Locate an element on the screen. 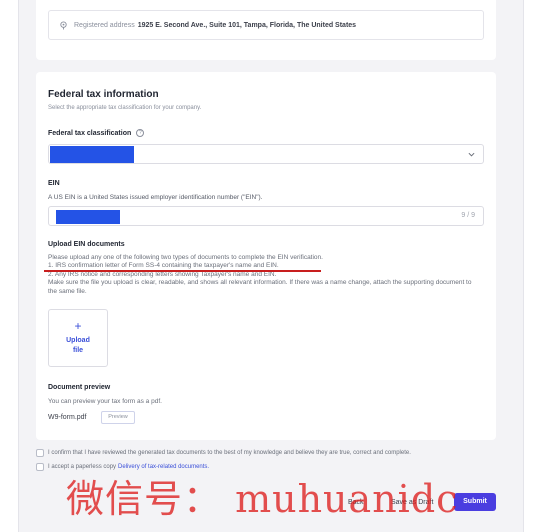 The height and width of the screenshot is (532, 541). submit-button: Submit is located at coordinates (475, 502).